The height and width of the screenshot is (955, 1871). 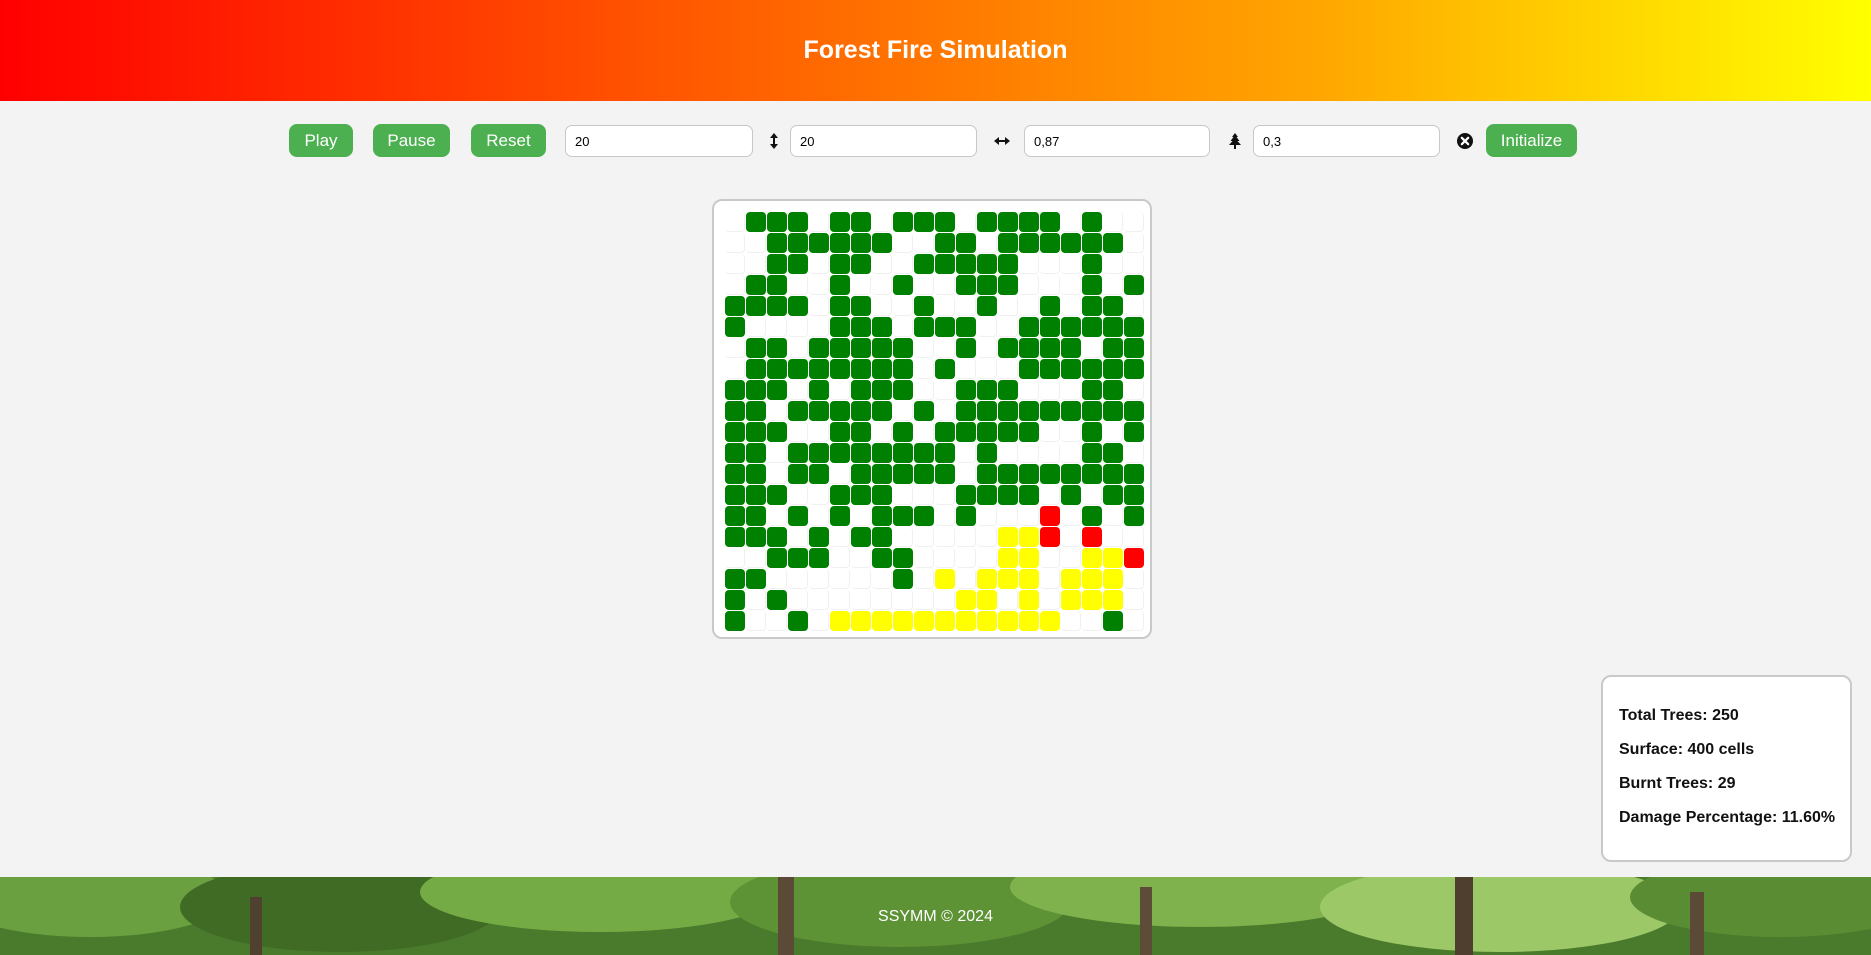 What do you see at coordinates (321, 140) in the screenshot?
I see `play-button: Play` at bounding box center [321, 140].